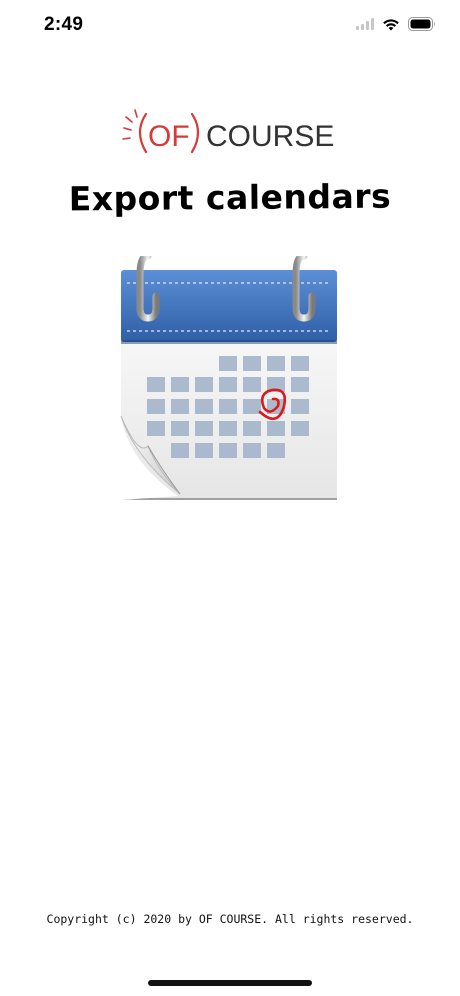 Image resolution: width=460 pixels, height=996 pixels. I want to click on status-bar: 2:49, so click(230, 25).